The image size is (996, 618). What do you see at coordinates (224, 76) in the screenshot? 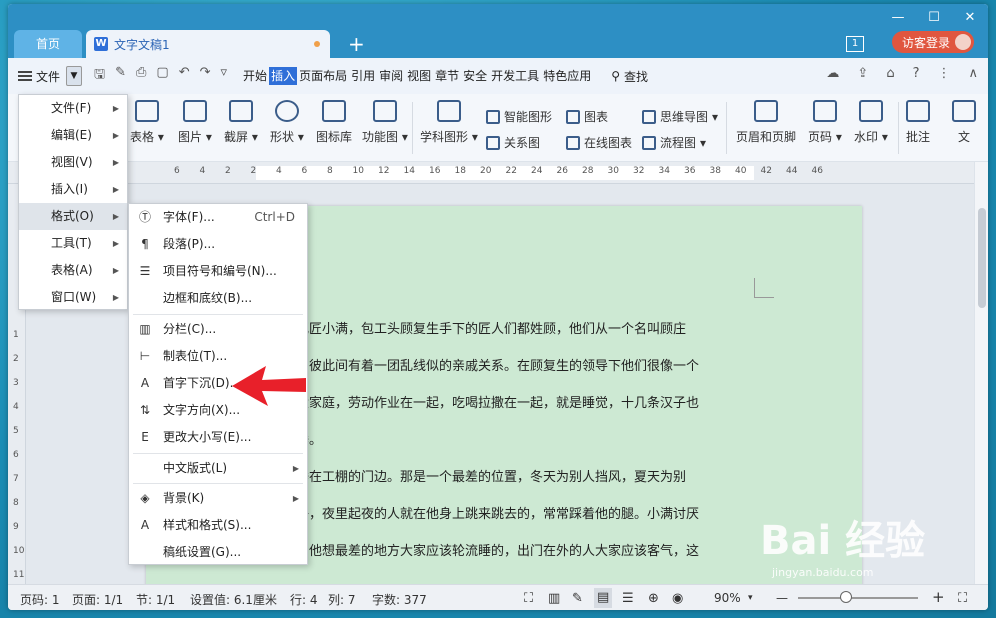
I see `customize-icon: ▿` at bounding box center [224, 76].